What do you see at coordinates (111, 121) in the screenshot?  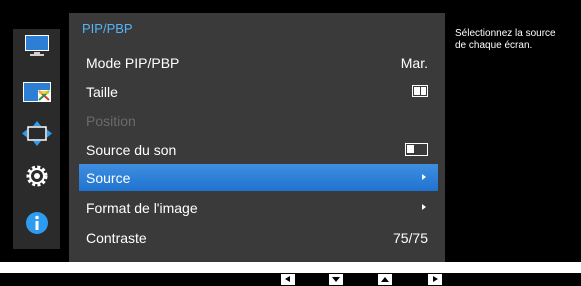 I see `menu-item-label: Position` at bounding box center [111, 121].